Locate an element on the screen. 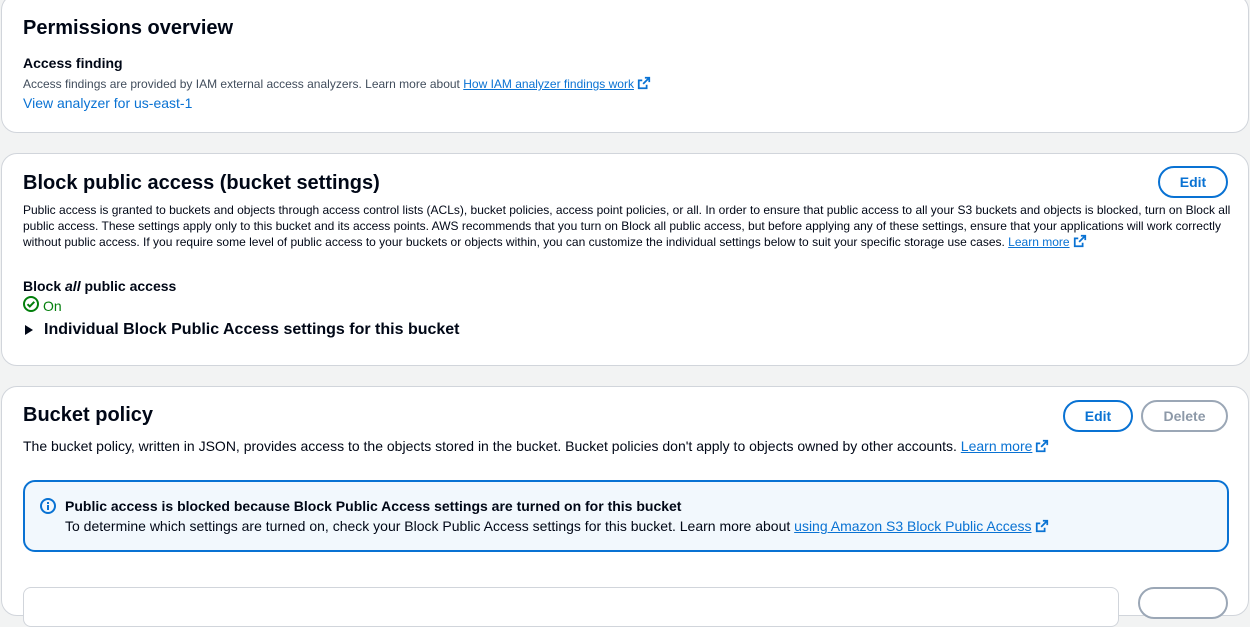 This screenshot has height=627, width=1250. view-analyzer-link: View analyzer for us-east-1 is located at coordinates (107, 103).